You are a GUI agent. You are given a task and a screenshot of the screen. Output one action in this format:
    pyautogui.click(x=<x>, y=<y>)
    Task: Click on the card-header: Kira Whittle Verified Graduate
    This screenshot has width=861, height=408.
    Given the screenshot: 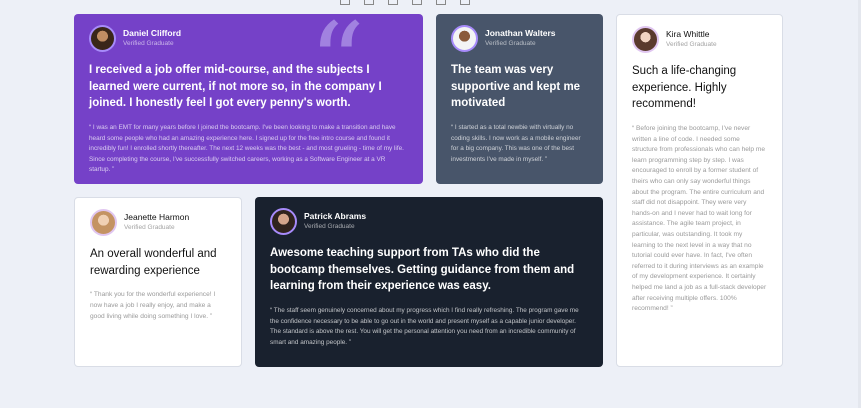 What is the action you would take?
    pyautogui.click(x=699, y=39)
    